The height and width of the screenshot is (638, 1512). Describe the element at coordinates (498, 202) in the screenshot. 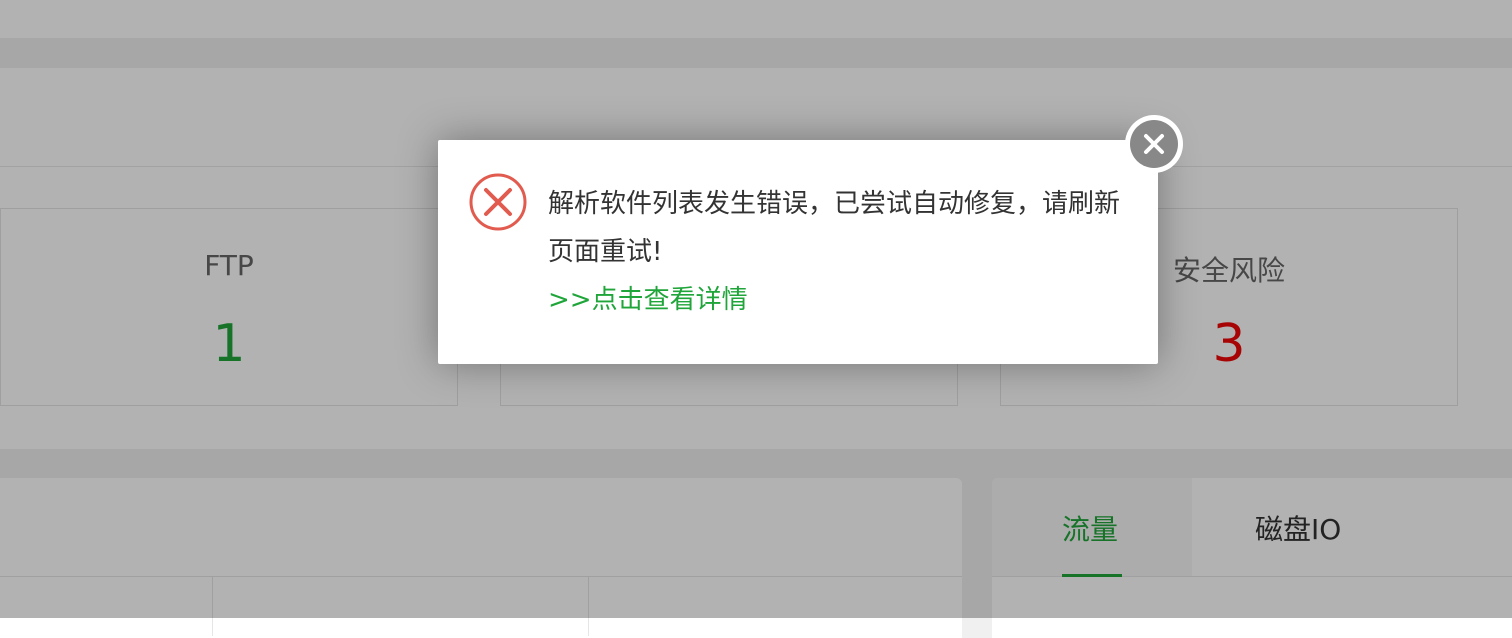

I see `error-circle-icon` at that location.